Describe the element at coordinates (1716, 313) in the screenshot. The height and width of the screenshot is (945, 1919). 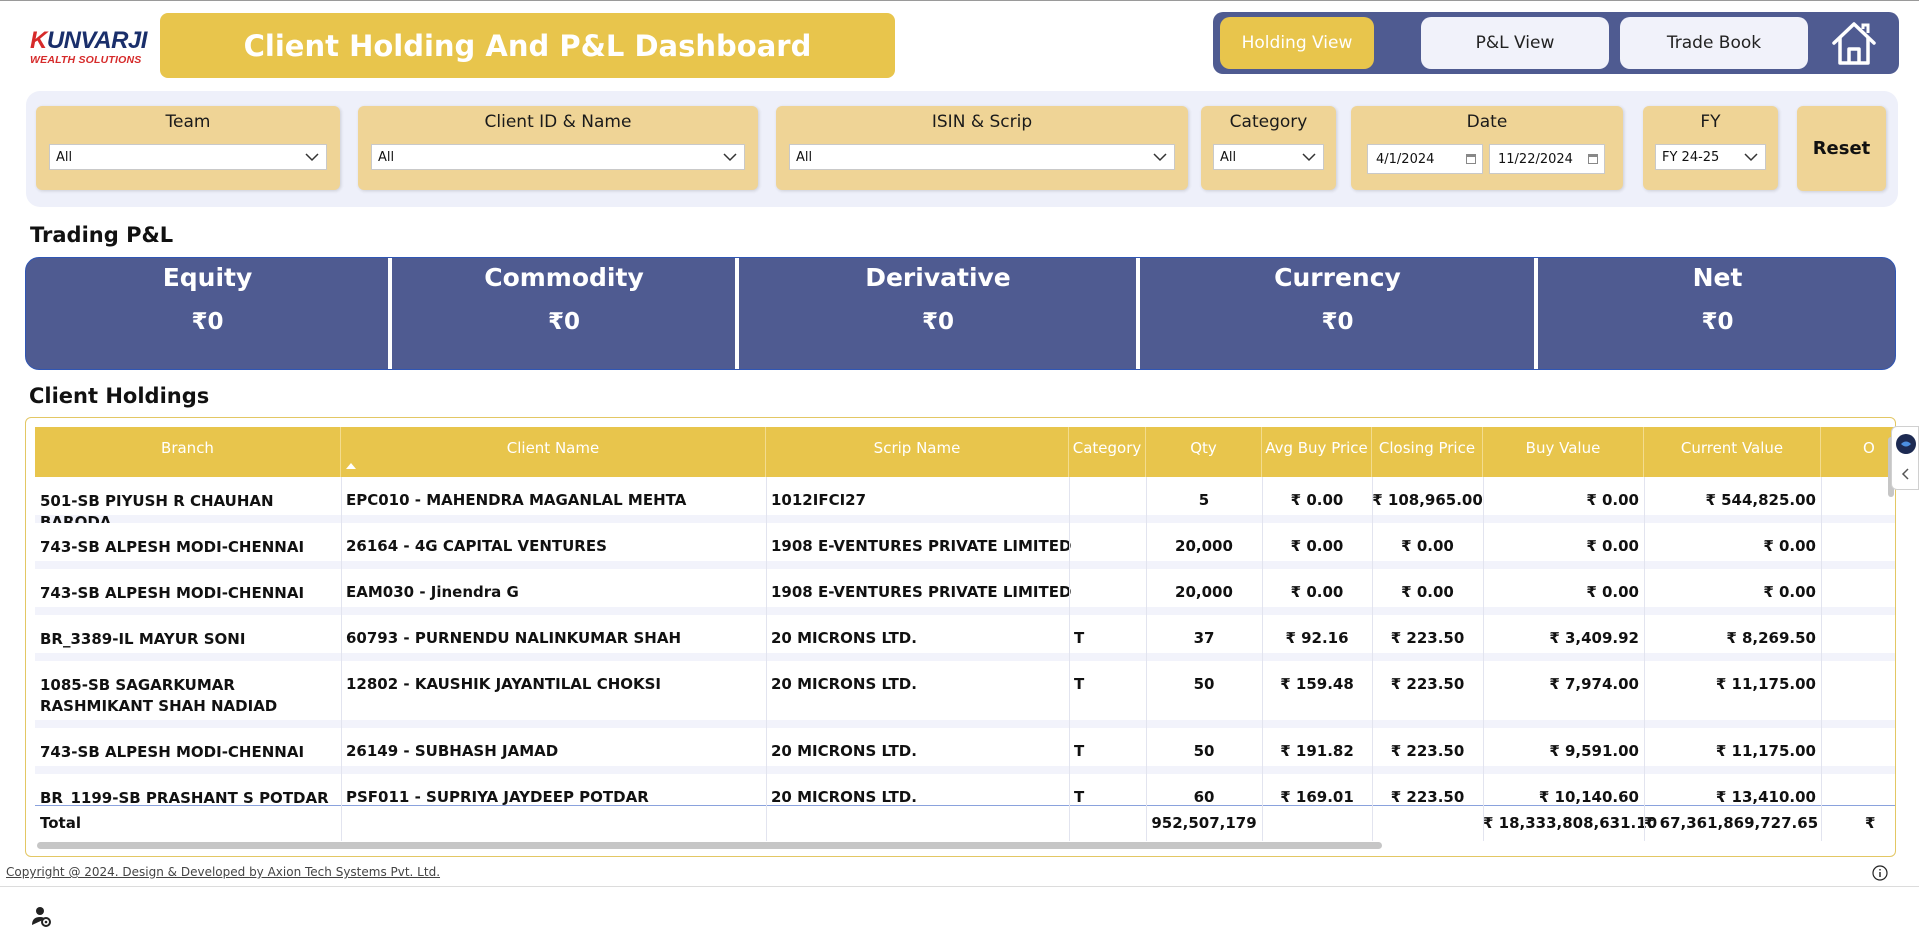
I see `net-card: Net ₹0` at that location.